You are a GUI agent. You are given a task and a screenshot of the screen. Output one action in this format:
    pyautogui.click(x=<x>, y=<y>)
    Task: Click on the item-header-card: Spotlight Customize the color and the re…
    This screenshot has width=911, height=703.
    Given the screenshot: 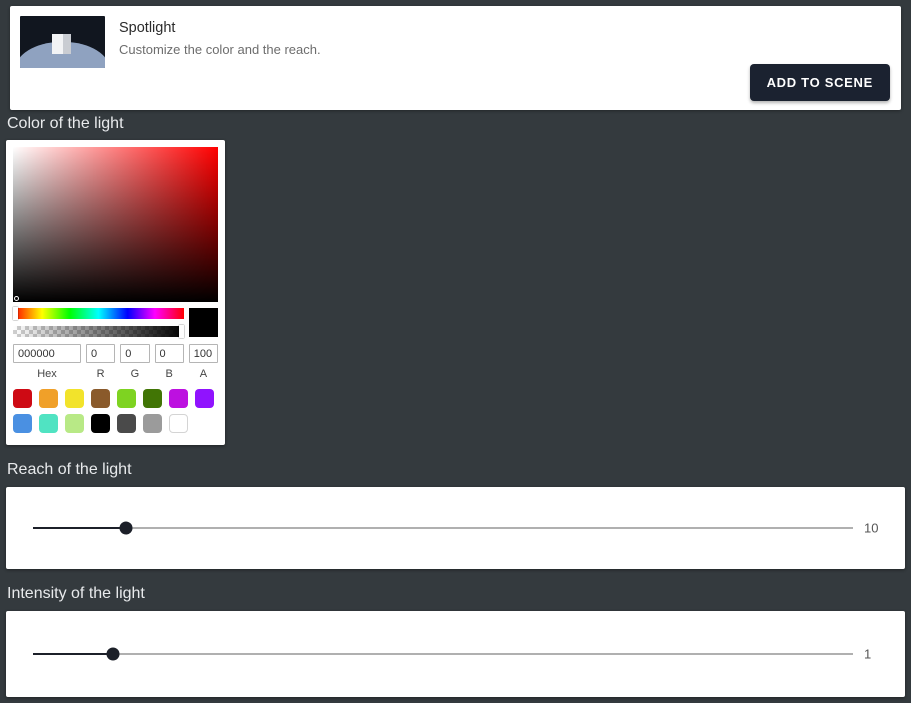 What is the action you would take?
    pyautogui.click(x=455, y=58)
    